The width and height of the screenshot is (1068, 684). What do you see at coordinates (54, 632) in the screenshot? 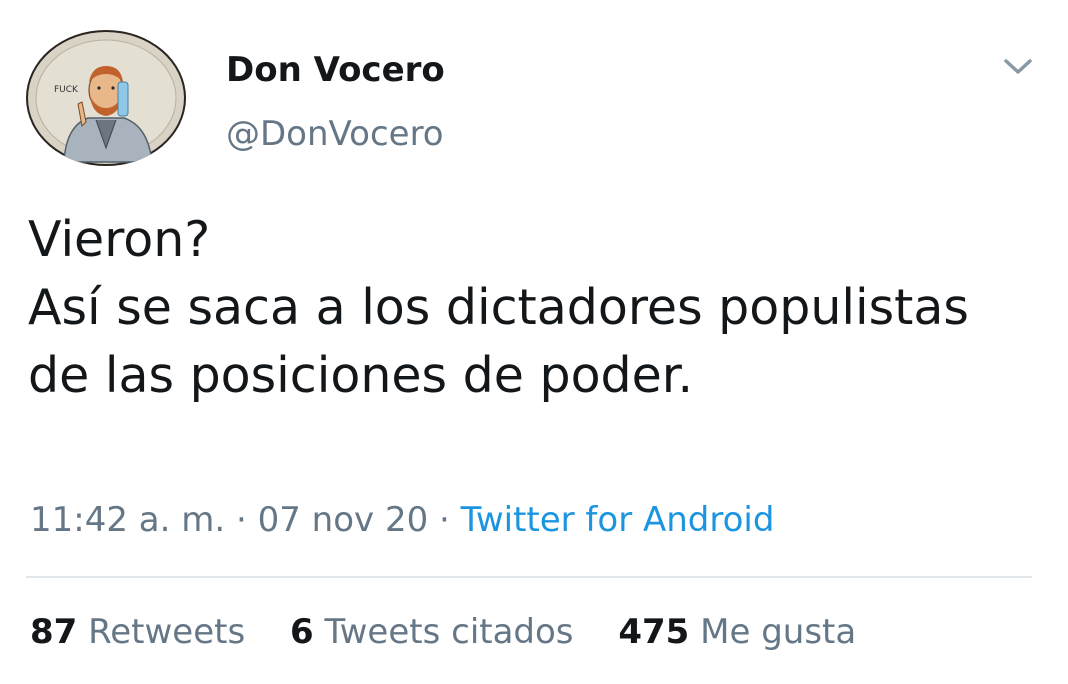
I see `retweets-count: 87` at bounding box center [54, 632].